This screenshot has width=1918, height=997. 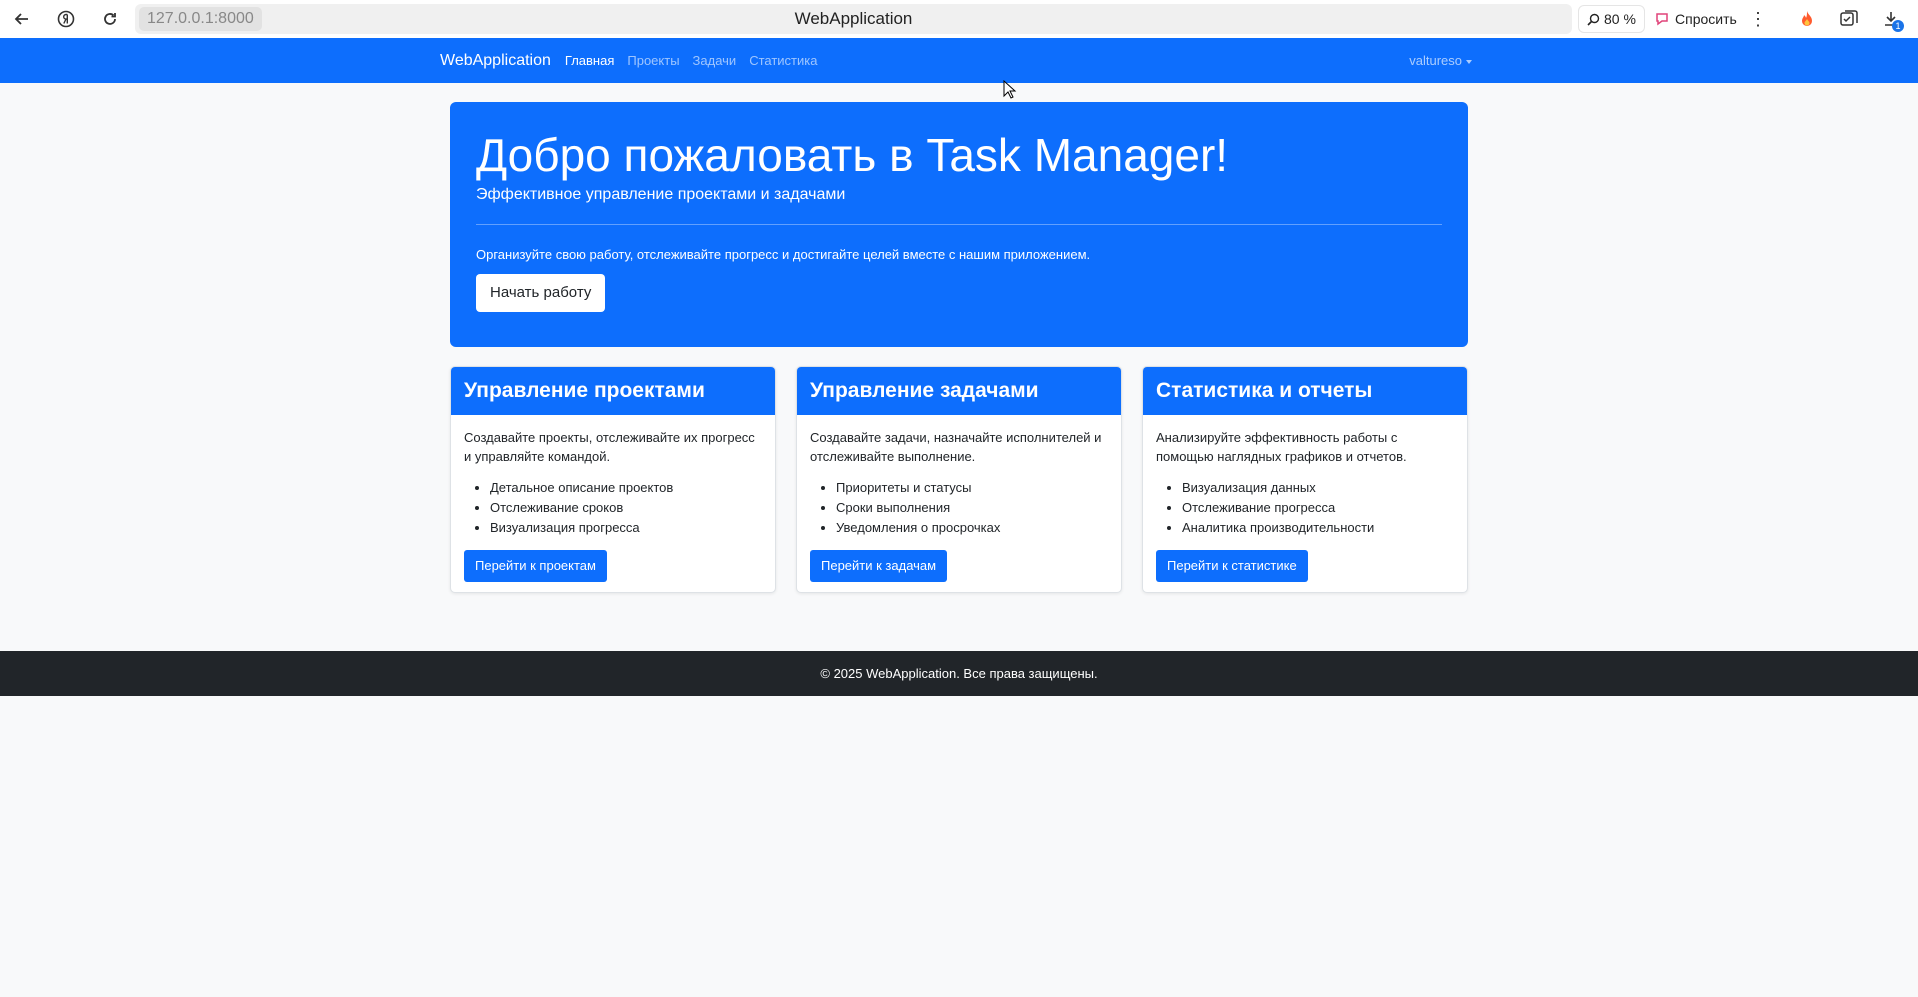 I want to click on nav-link-tasks: Задачи, so click(x=715, y=60).